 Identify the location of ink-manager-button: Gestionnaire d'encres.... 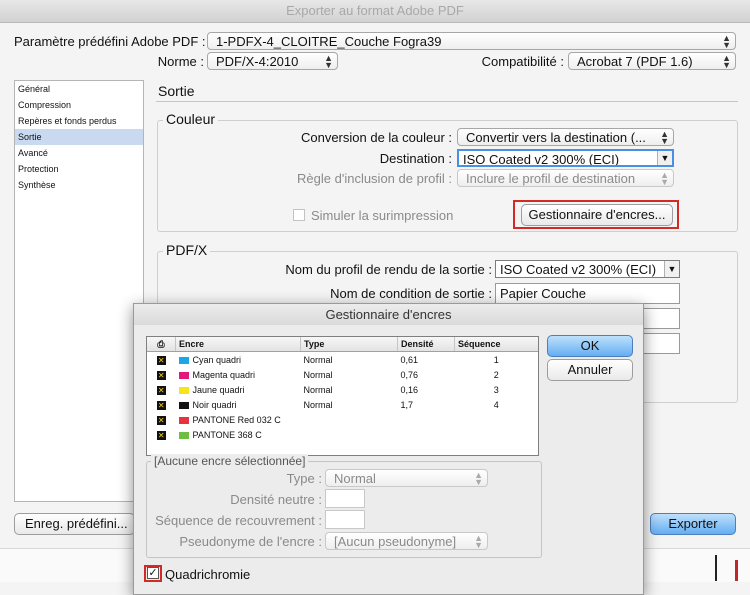
(597, 215).